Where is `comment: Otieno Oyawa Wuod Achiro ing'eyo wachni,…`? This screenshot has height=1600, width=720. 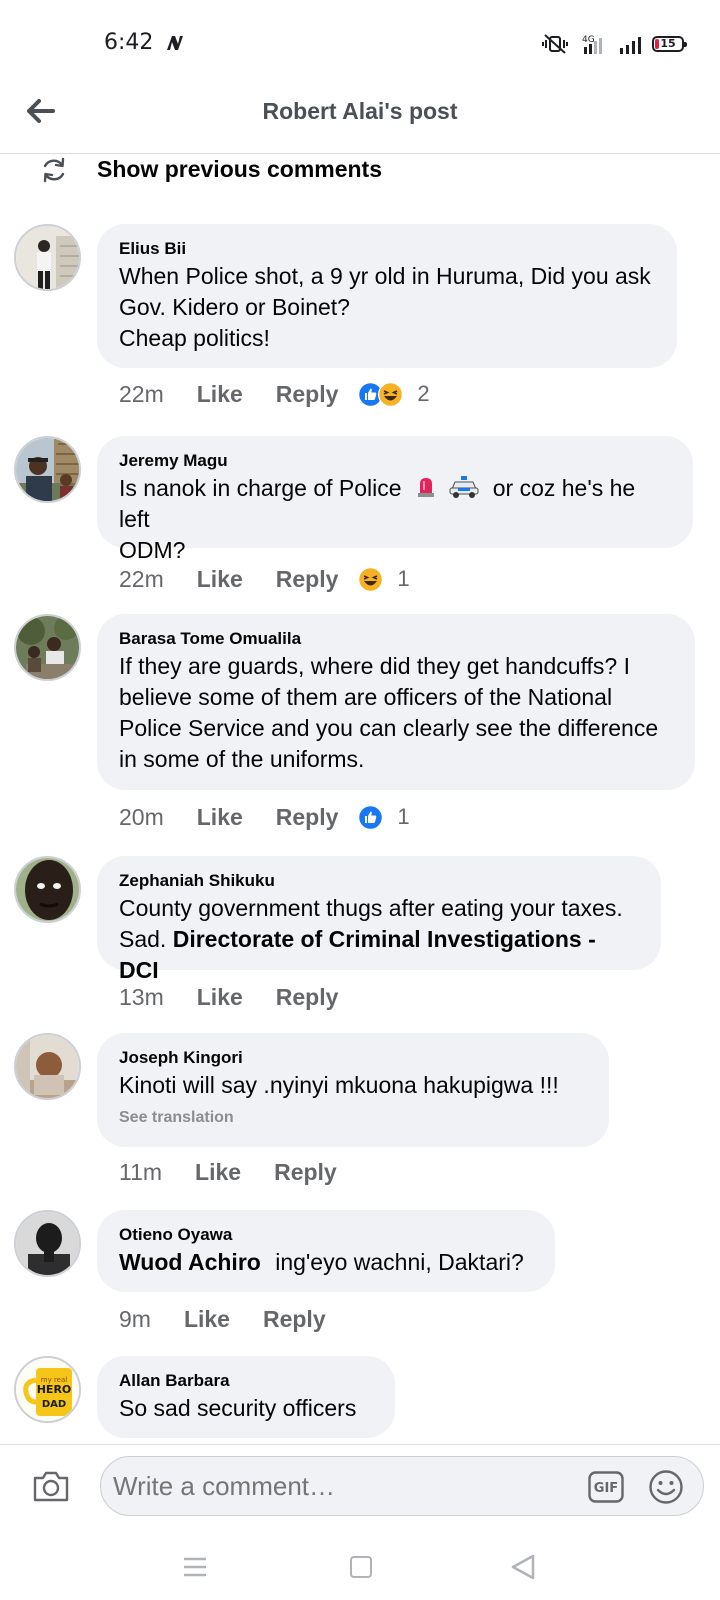
comment: Otieno Oyawa Wuod Achiro ing'eyo wachni,… is located at coordinates (360, 1275).